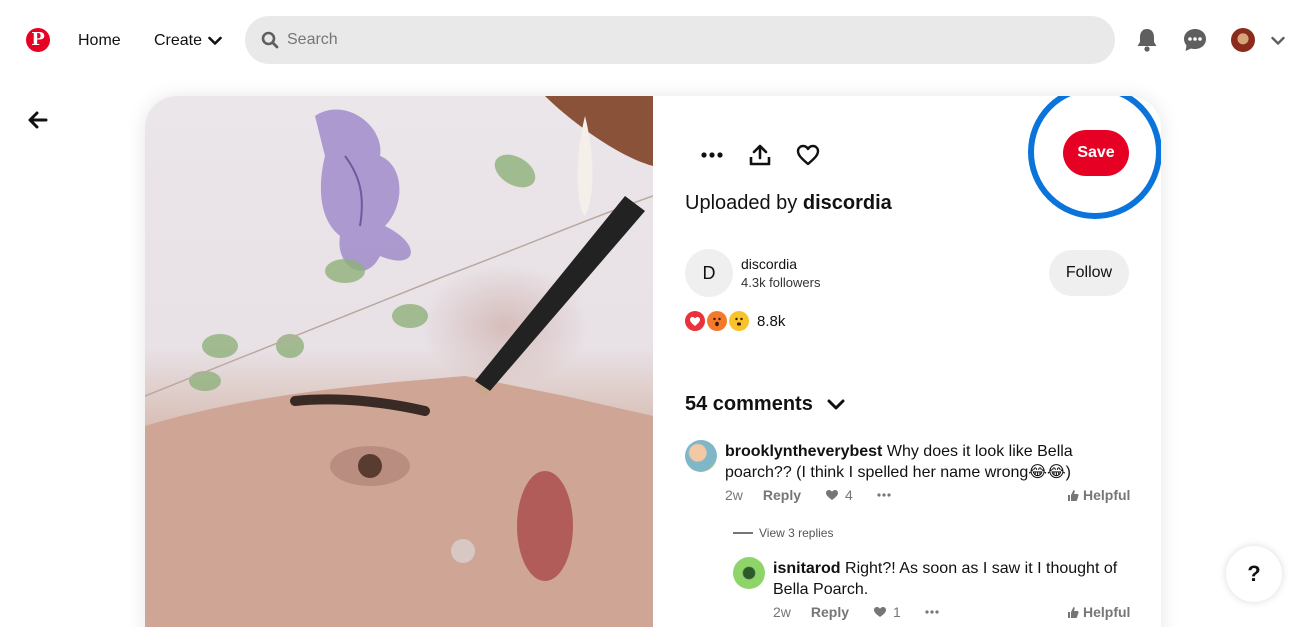 The image size is (1302, 627). I want to click on chat-bubble-icon, so click(1195, 40).